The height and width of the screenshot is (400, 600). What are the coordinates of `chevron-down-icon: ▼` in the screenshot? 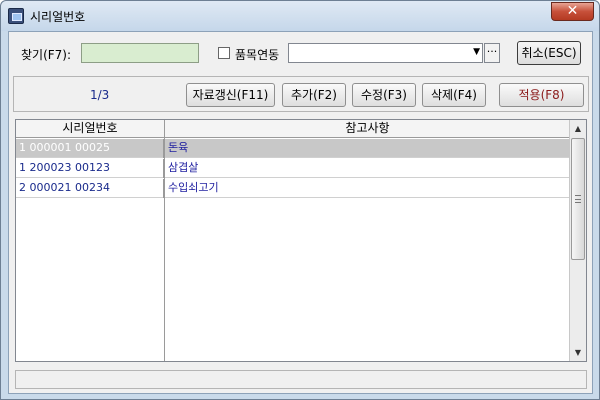 It's located at (476, 52).